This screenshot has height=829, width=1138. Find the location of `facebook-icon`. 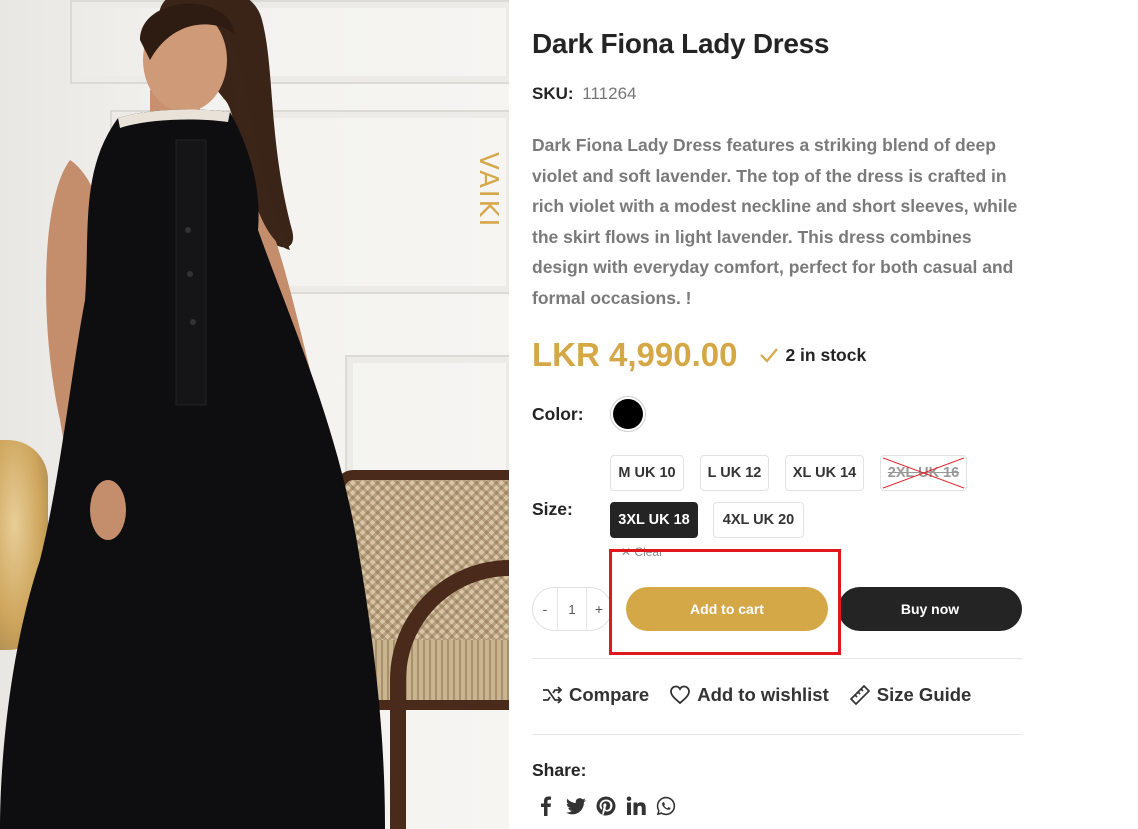

facebook-icon is located at coordinates (546, 806).